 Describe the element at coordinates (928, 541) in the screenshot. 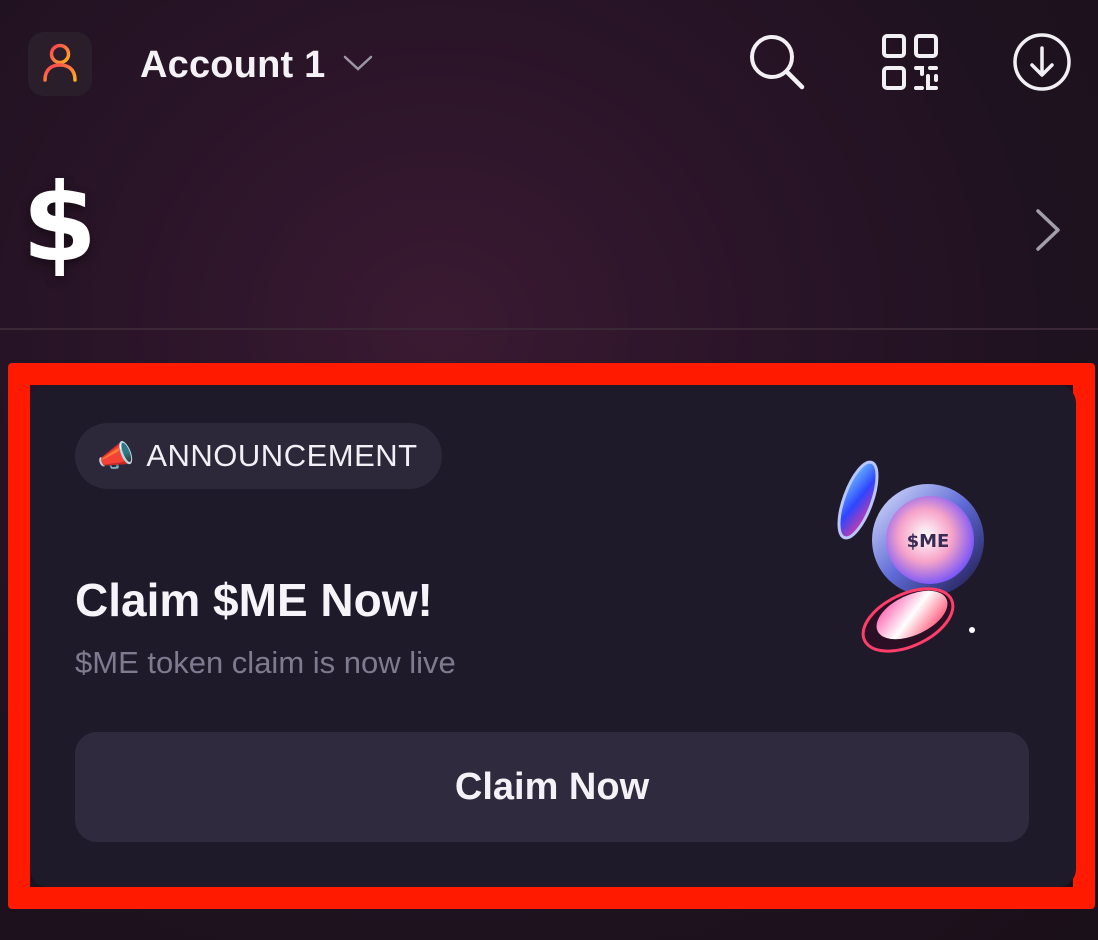

I see `coin-label: $ME` at that location.